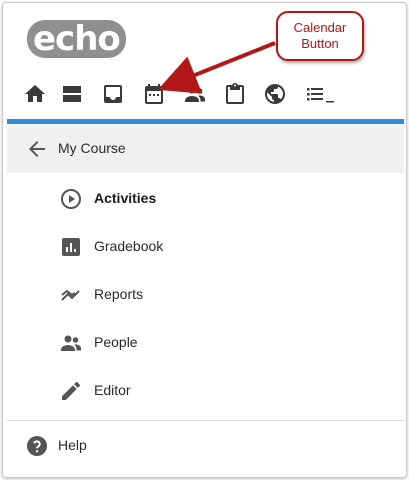 The image size is (409, 480). Describe the element at coordinates (35, 94) in the screenshot. I see `home-icon` at that location.